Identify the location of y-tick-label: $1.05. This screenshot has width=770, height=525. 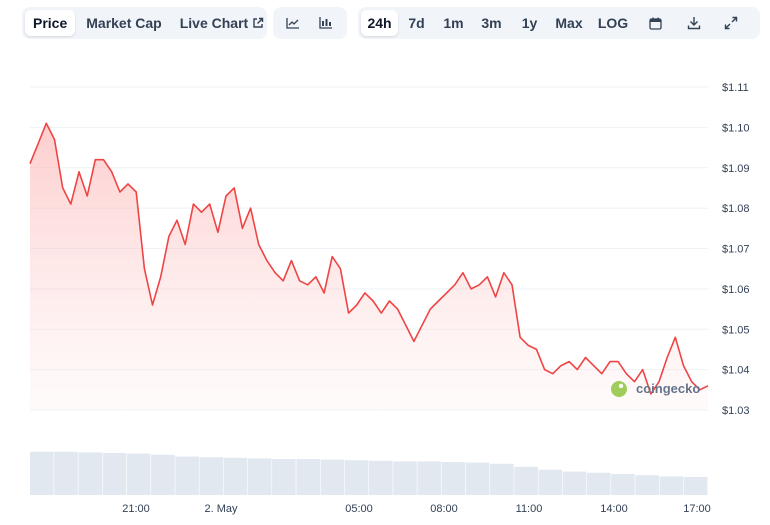
(736, 330).